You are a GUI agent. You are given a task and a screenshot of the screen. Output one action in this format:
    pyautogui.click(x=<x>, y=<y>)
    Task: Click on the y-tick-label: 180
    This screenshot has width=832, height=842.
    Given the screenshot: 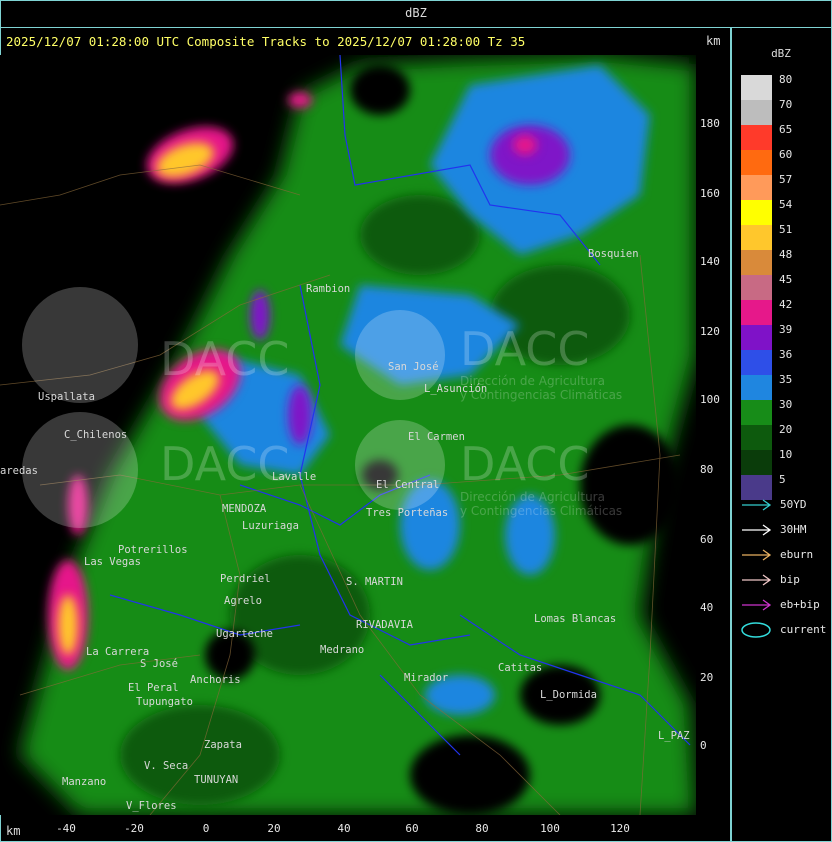 What is the action you would take?
    pyautogui.click(x=710, y=123)
    